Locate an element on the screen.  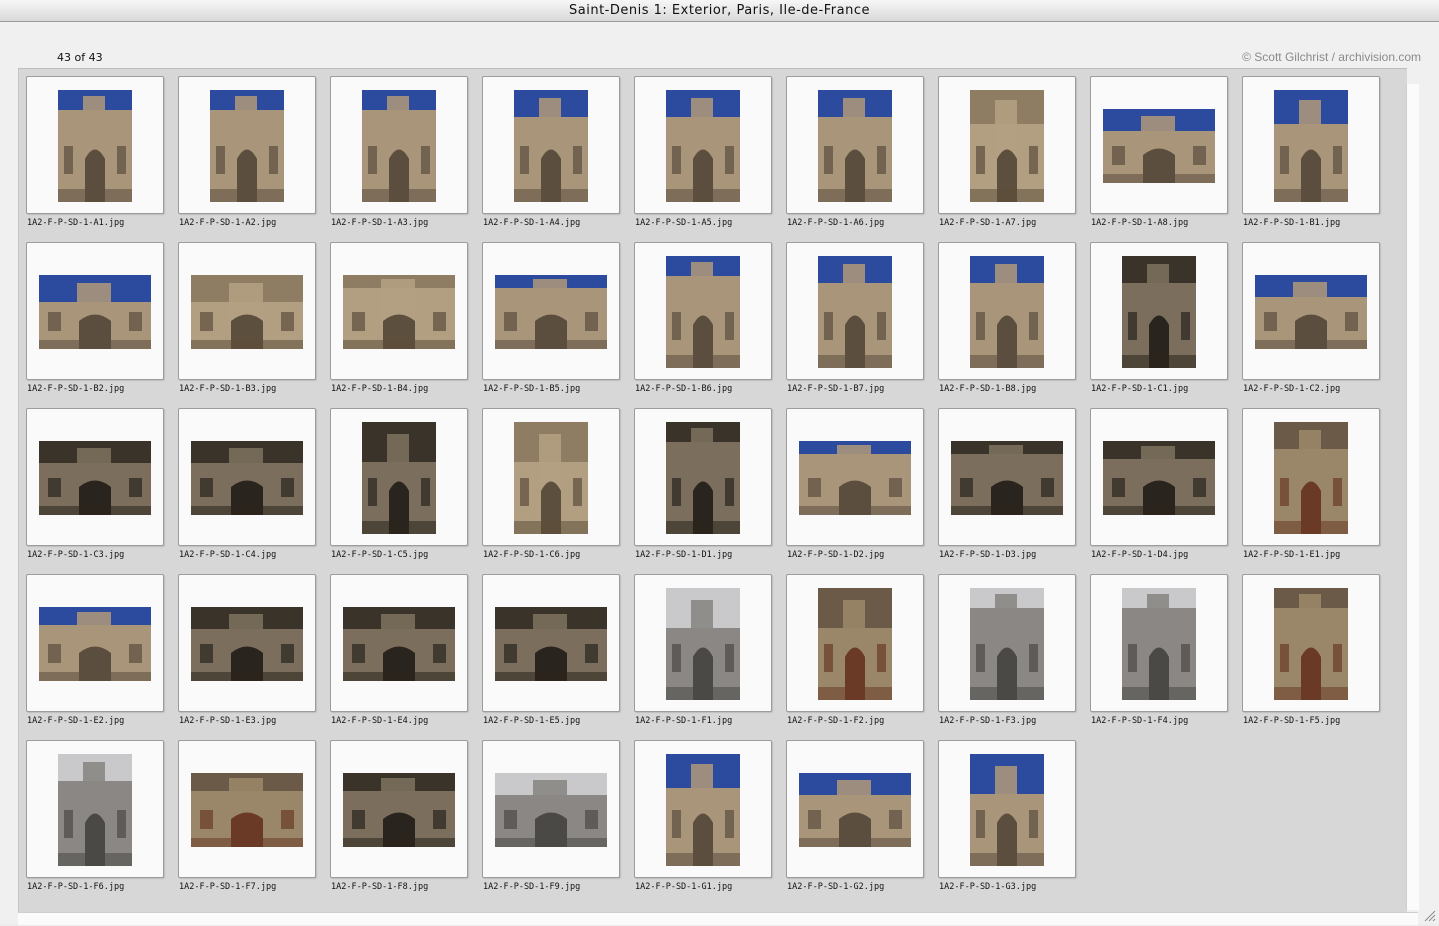
thumbnail-cell: 1A2-F-P-SD-1-C1.jpg is located at coordinates (1159, 325).